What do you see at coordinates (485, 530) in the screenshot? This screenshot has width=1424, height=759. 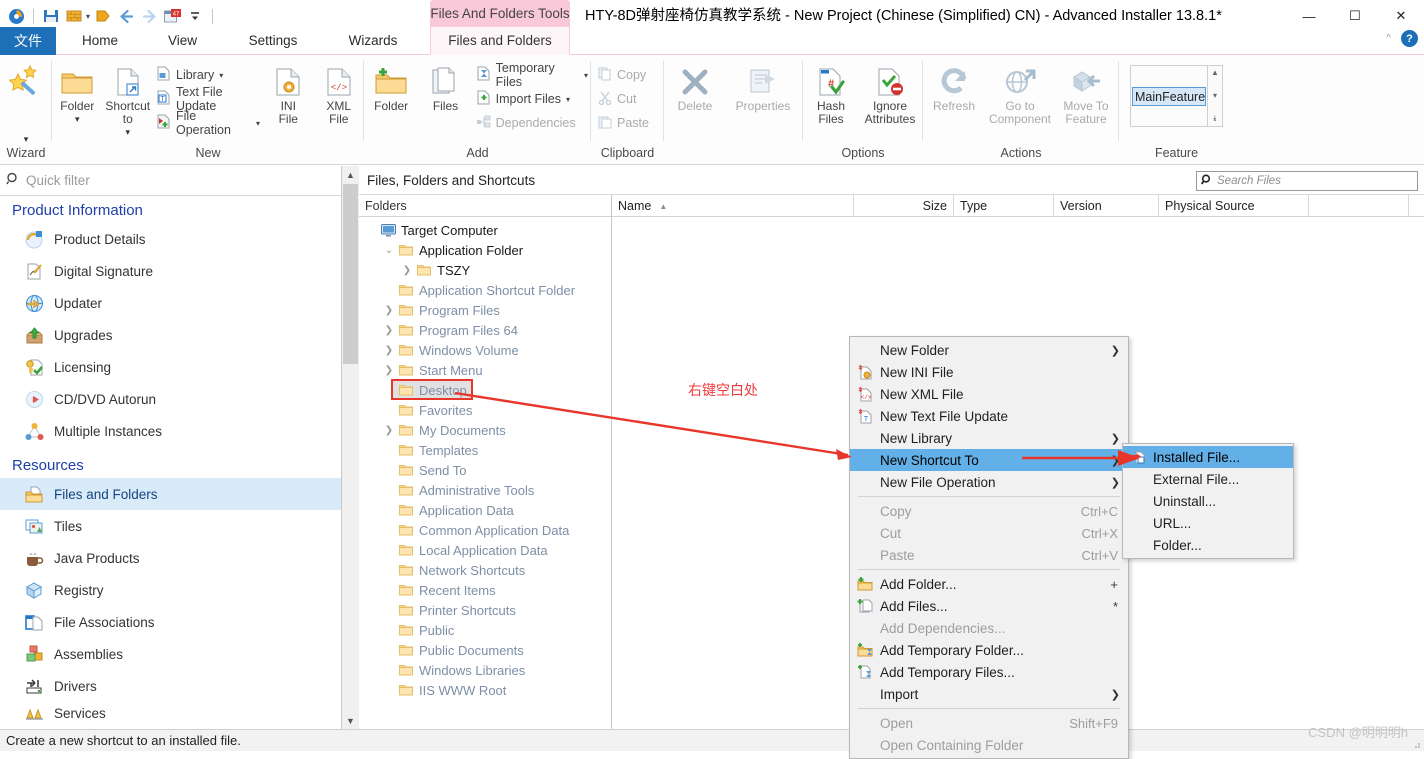 I see `tree-item-common-application-data: Common Application Data` at bounding box center [485, 530].